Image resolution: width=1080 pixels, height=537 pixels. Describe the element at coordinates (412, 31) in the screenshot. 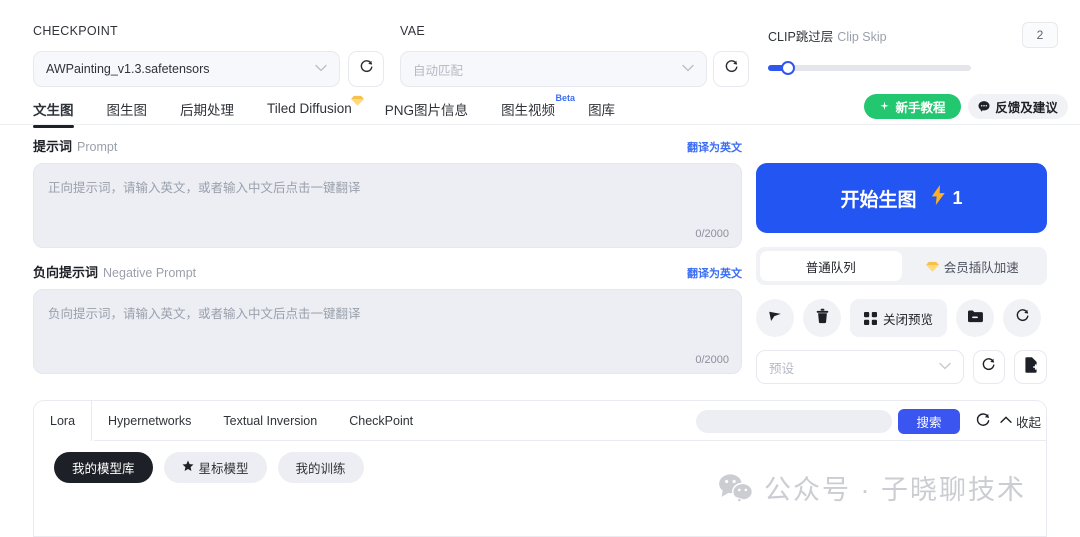

I see `vae-label: VAE` at that location.